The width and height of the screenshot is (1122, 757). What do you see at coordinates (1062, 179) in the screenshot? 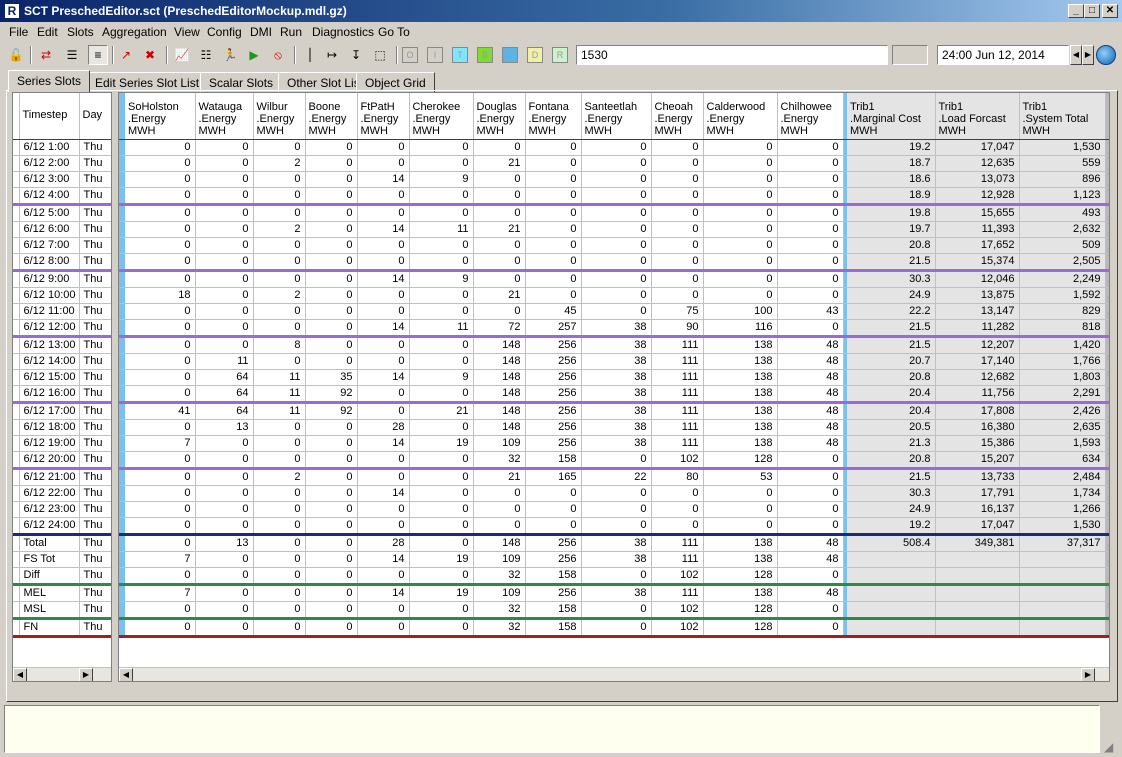
I see `summary-cell: 896` at bounding box center [1062, 179].